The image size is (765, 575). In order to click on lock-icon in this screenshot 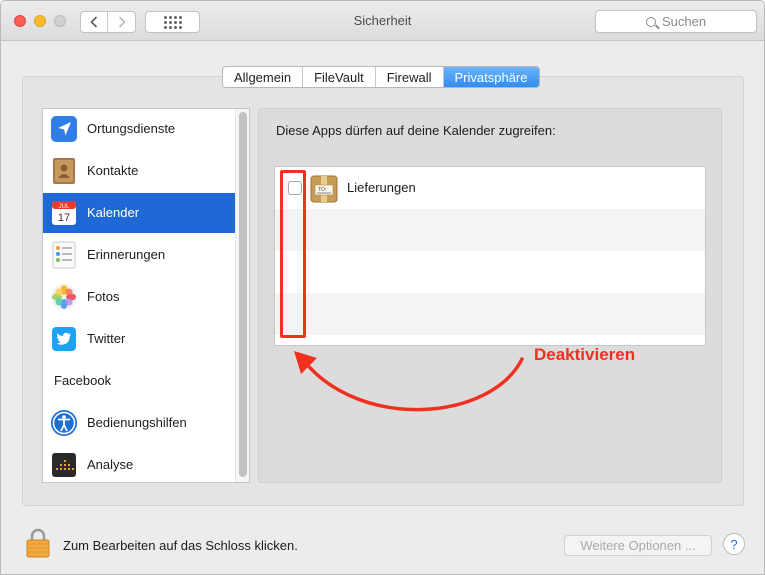, I will do `click(38, 543)`.